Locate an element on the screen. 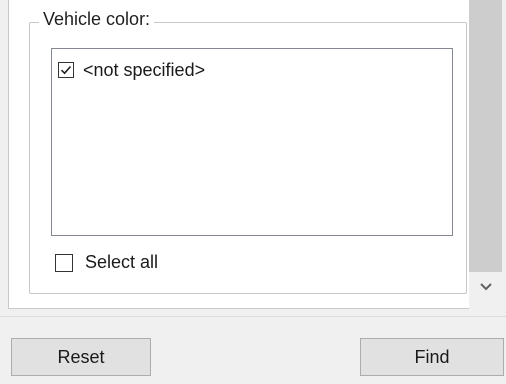 The width and height of the screenshot is (506, 384). select-all-label: Select all is located at coordinates (122, 262).